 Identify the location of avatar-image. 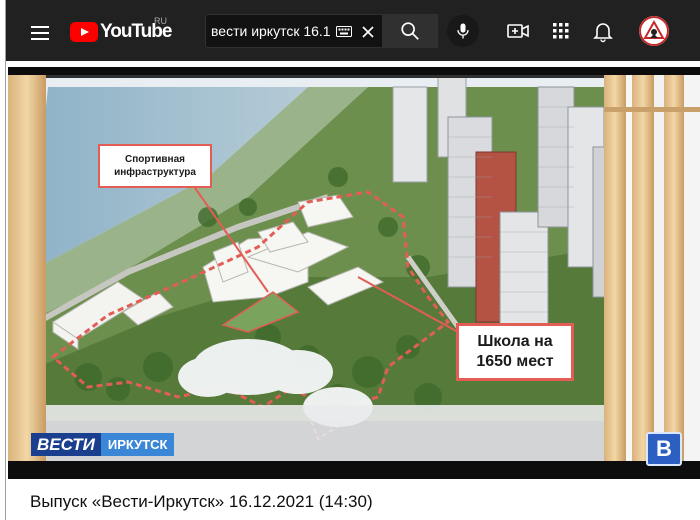
(654, 31).